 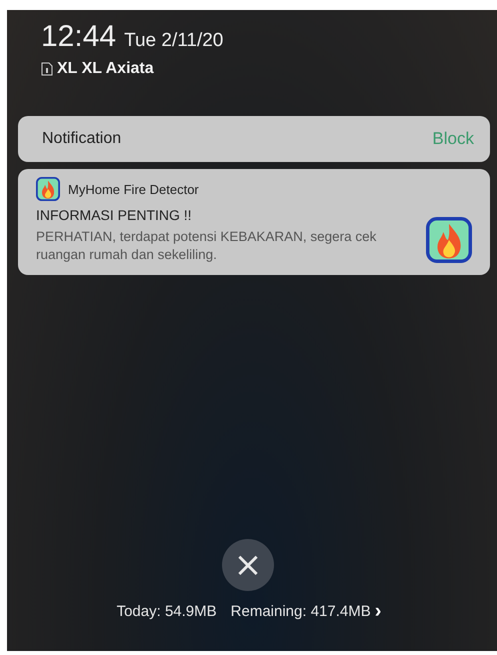 What do you see at coordinates (47, 69) in the screenshot?
I see `sim-card-icon` at bounding box center [47, 69].